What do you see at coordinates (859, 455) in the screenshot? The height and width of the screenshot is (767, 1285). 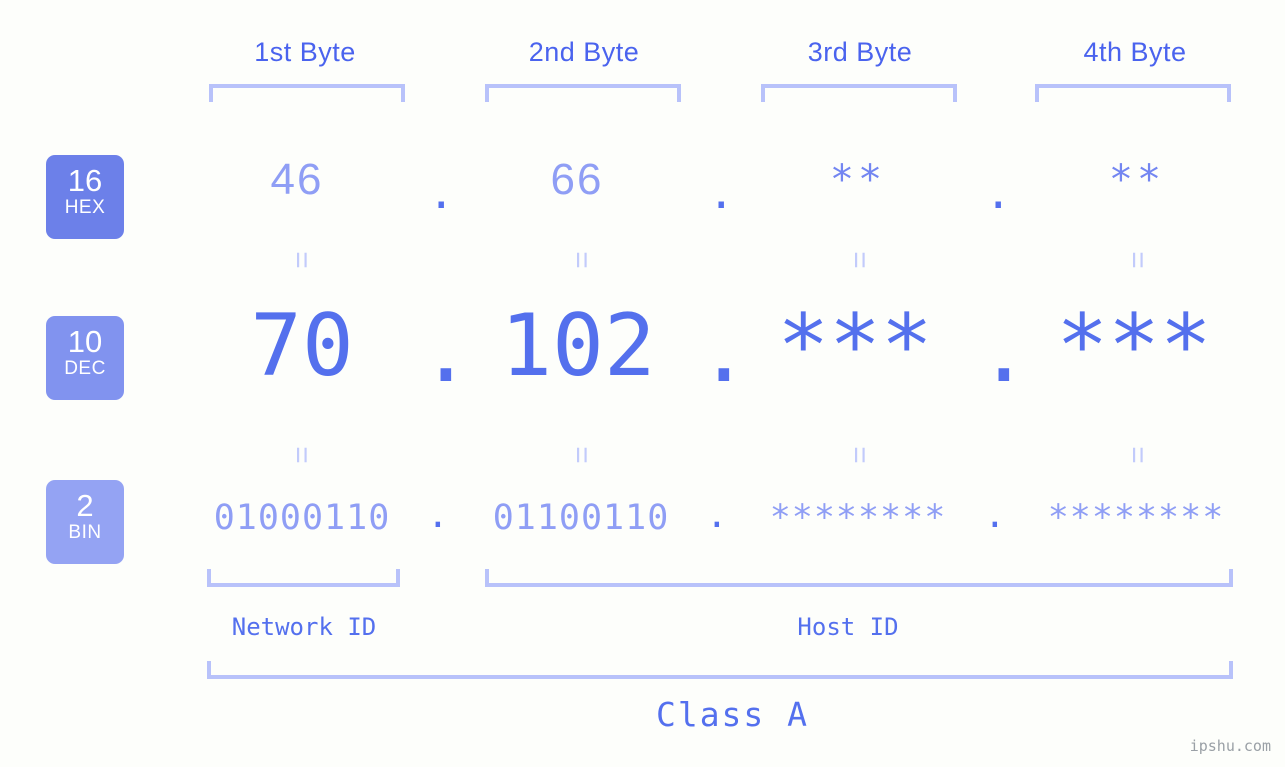 I see `equality-mark-dec-bin-3: =` at bounding box center [859, 455].